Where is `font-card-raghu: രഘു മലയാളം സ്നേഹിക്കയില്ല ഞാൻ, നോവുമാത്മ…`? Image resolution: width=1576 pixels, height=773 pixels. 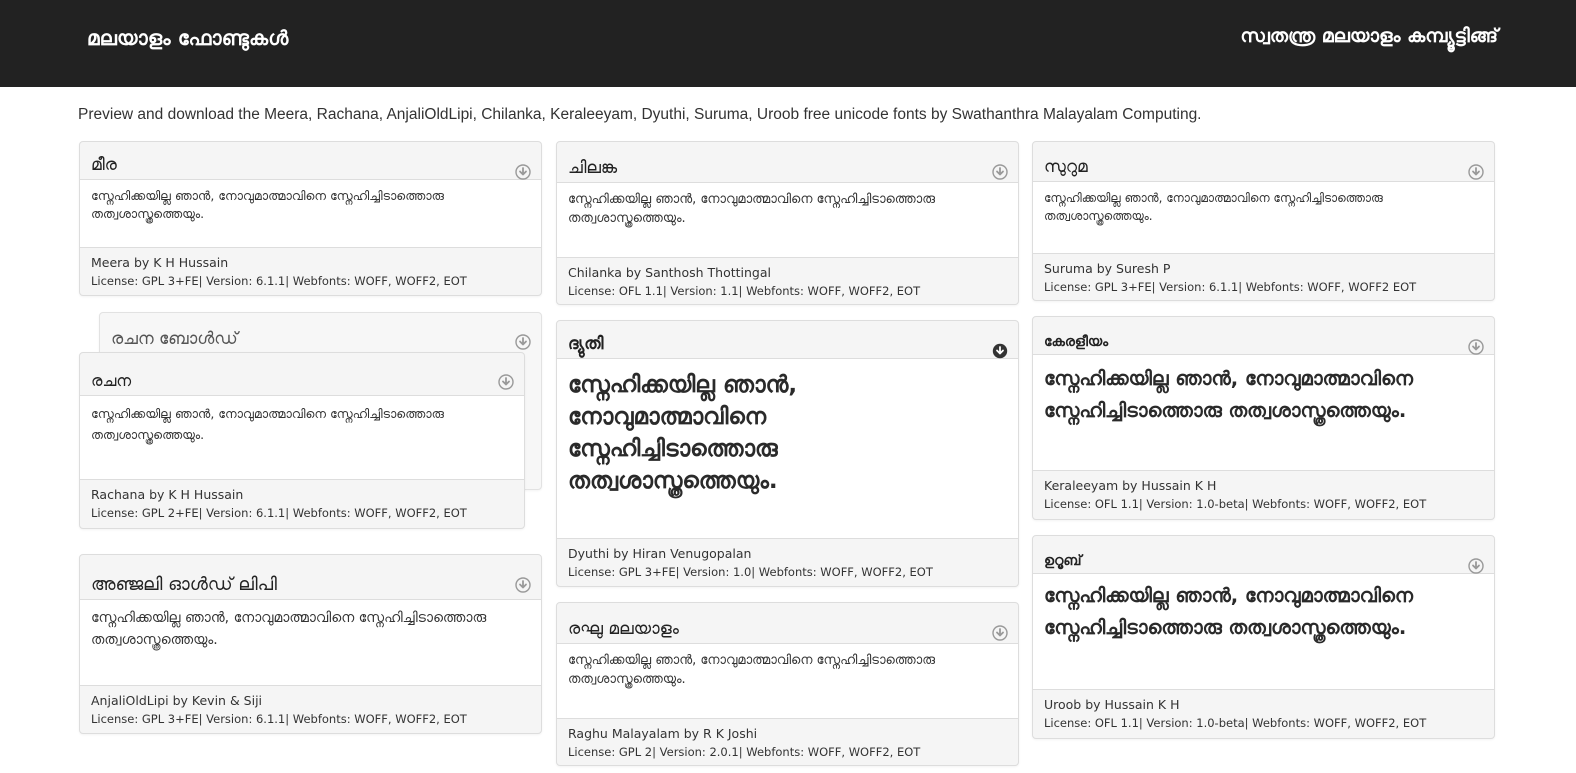 font-card-raghu: രഘു മലയാളം സ്നേഹിക്കയില്ല ഞാൻ, നോവുമാത്മ… is located at coordinates (787, 684).